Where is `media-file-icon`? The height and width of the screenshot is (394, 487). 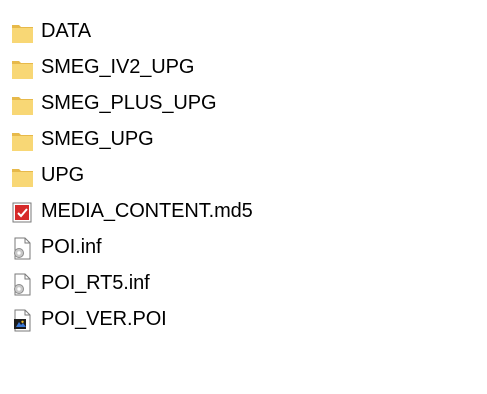
media-file-icon is located at coordinates (22, 320).